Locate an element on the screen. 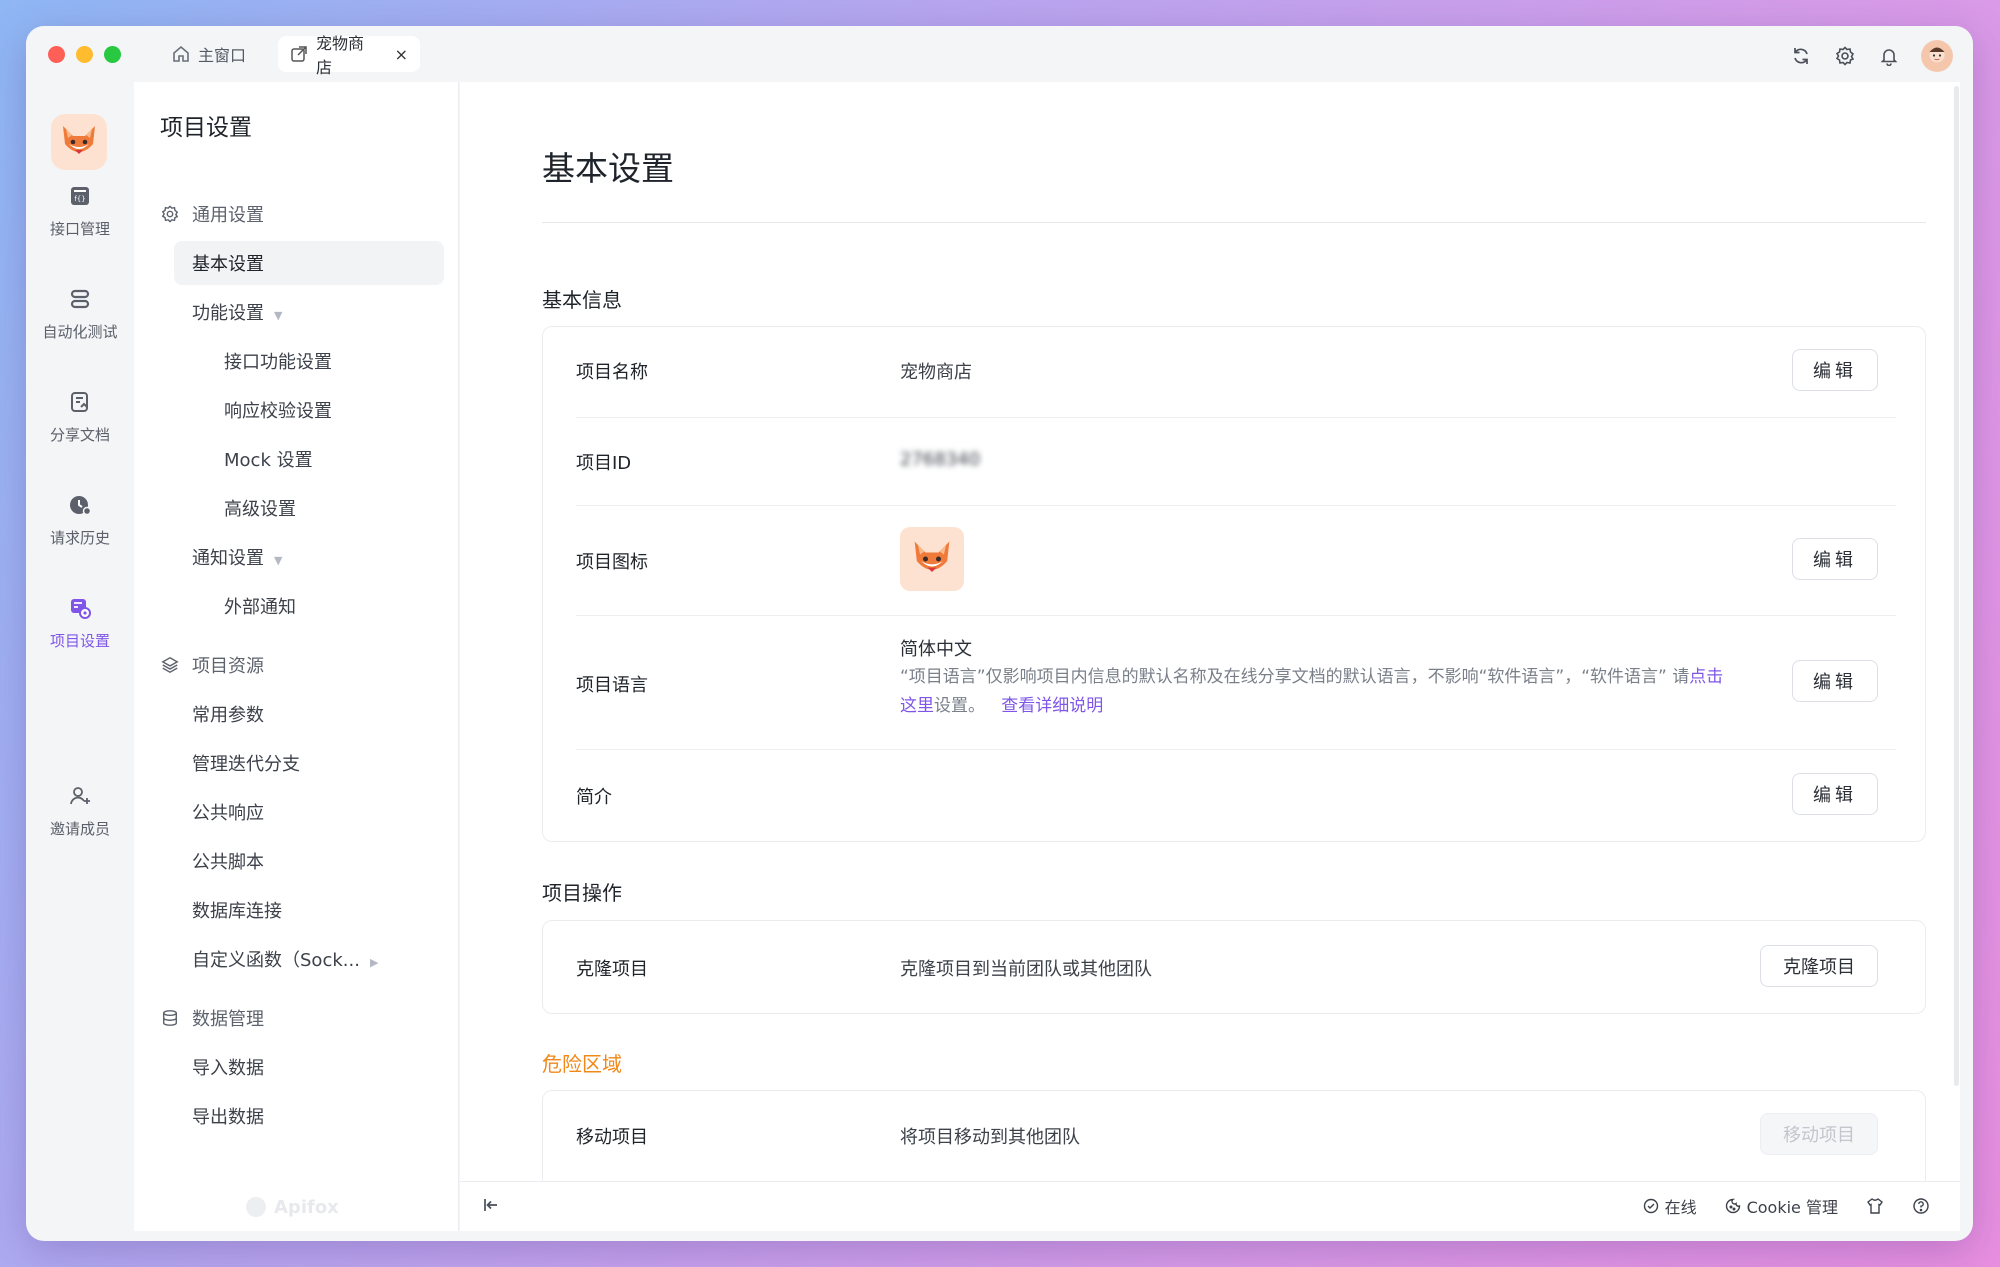 Image resolution: width=2000 pixels, height=1267 pixels. move-project-button: 移动项目 is located at coordinates (1819, 1134).